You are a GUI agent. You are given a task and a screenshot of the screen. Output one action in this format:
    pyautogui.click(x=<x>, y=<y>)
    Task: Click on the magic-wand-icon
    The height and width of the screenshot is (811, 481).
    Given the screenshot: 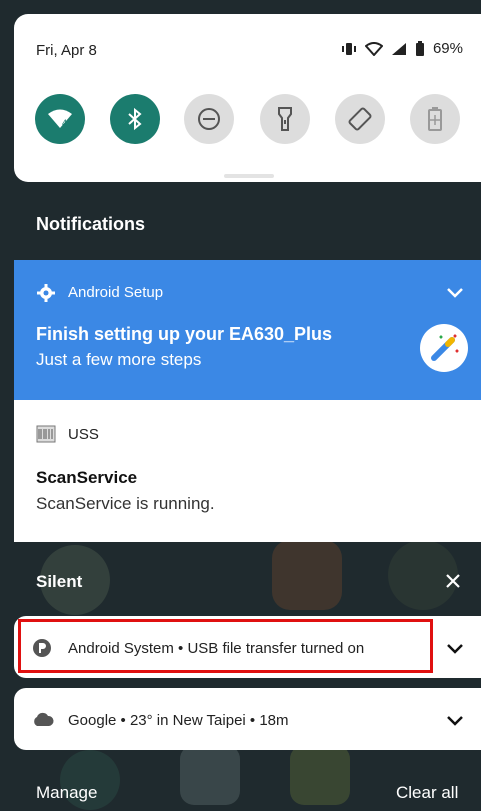 What is the action you would take?
    pyautogui.click(x=444, y=348)
    